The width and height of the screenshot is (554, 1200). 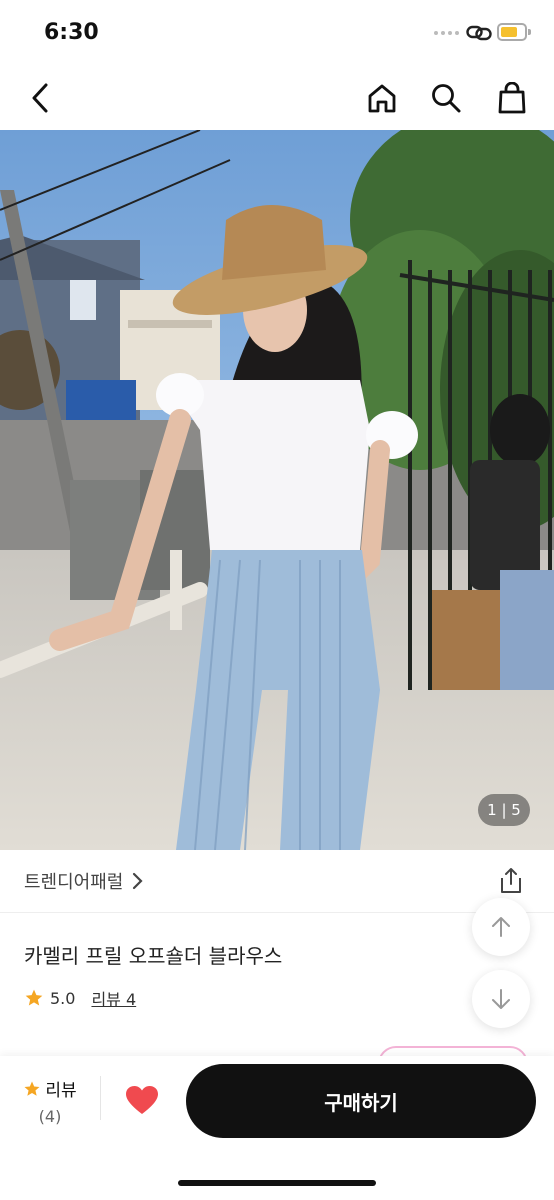 I want to click on seller-link: 트렌디어패럴, so click(x=83, y=881).